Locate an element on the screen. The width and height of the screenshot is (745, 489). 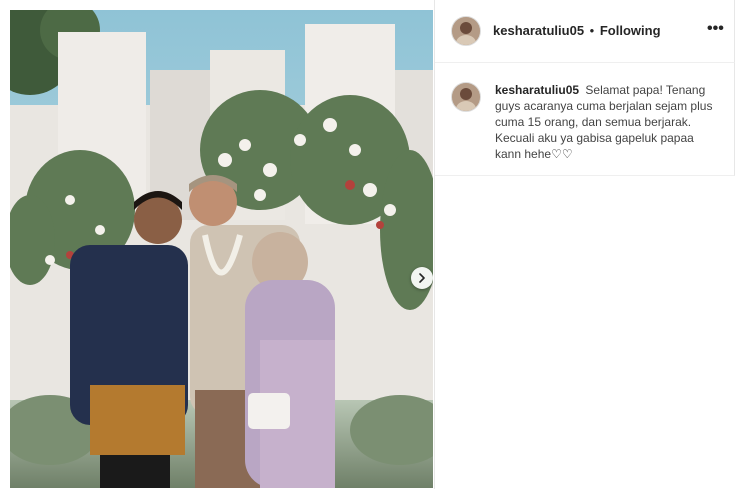
chevron-right-icon is located at coordinates (422, 278).